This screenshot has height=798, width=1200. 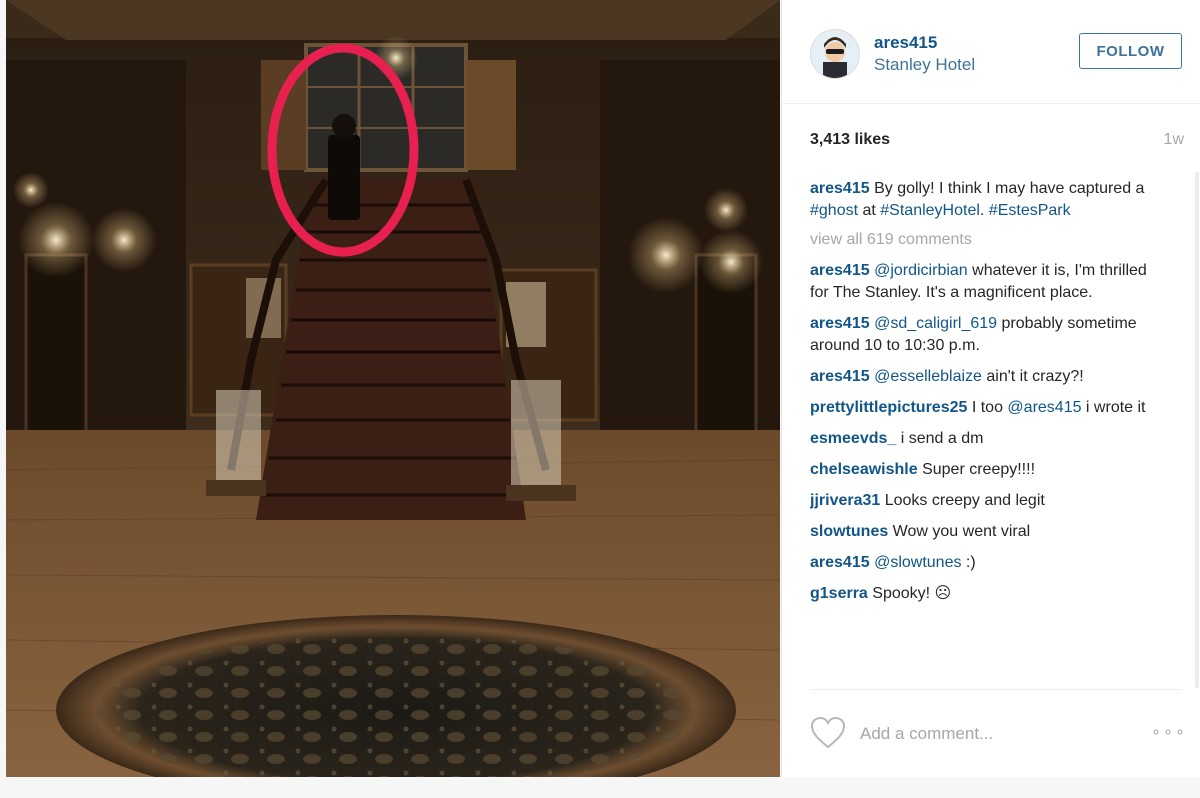 What do you see at coordinates (849, 531) in the screenshot?
I see `comment-username: slowtunes` at bounding box center [849, 531].